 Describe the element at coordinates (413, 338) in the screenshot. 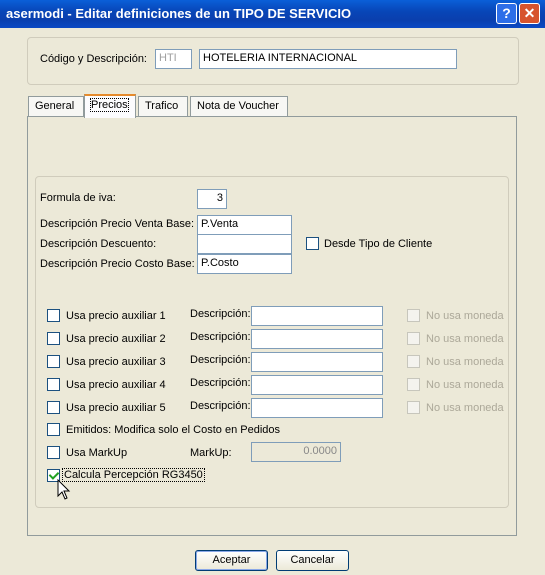

I see `aux-price-2-no-moneda-checkbox` at that location.